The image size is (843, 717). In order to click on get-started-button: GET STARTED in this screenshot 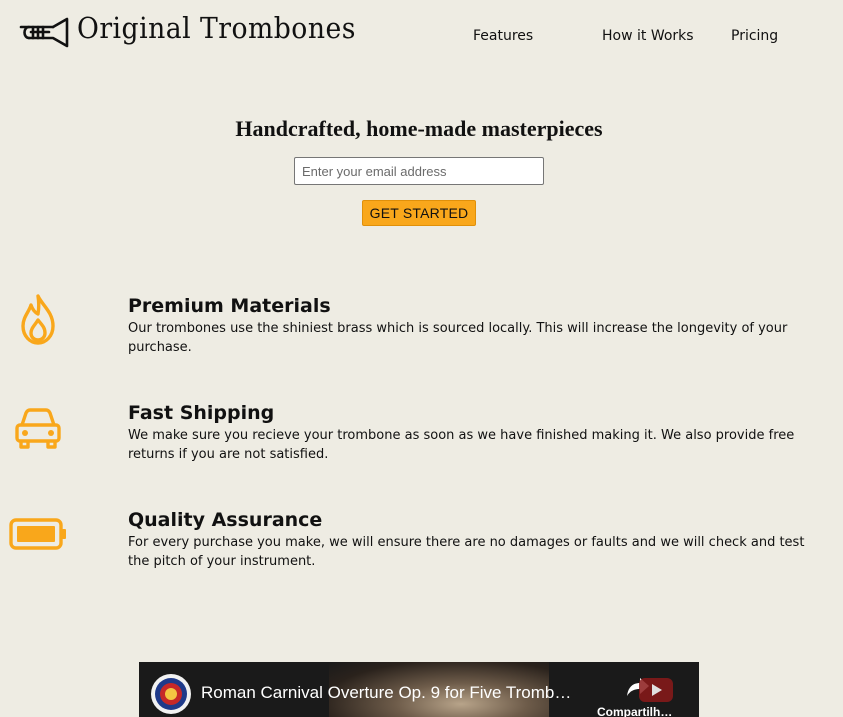, I will do `click(419, 213)`.